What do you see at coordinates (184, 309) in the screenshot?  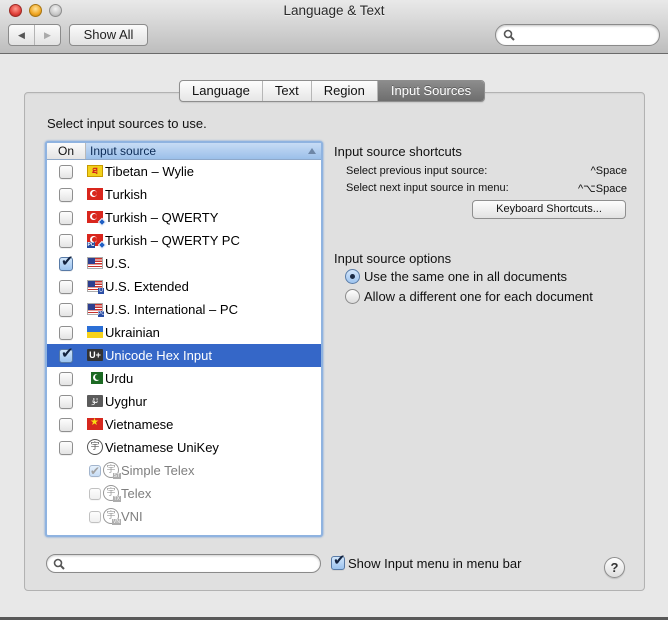 I see `list-item: PC U.S. International – PC` at bounding box center [184, 309].